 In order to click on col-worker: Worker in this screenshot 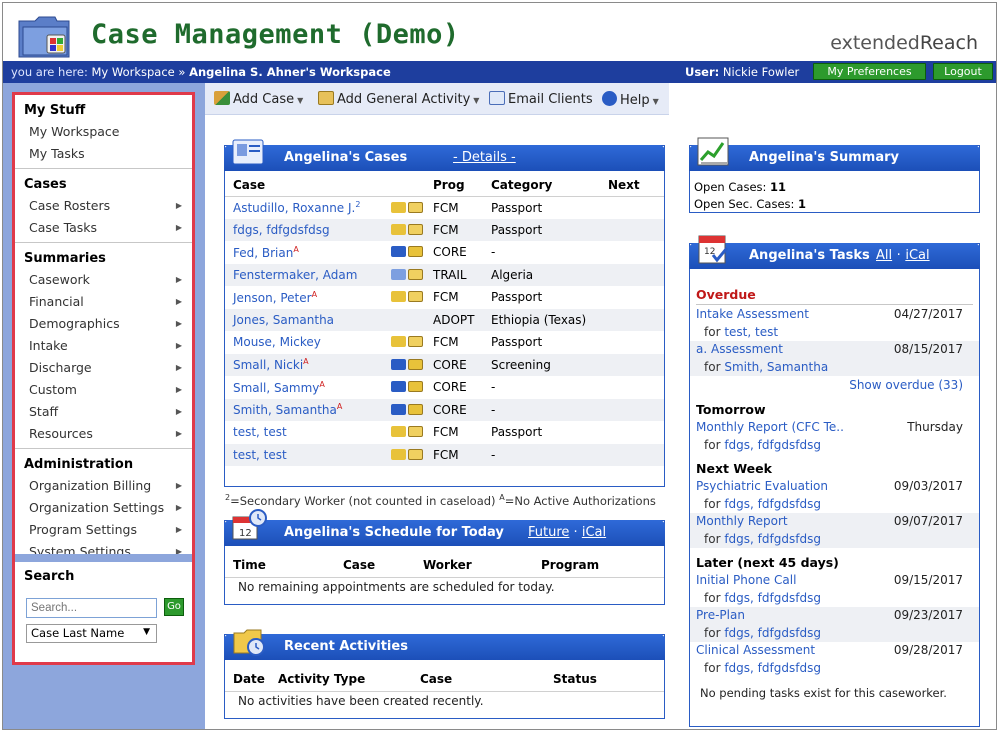, I will do `click(474, 566)`.